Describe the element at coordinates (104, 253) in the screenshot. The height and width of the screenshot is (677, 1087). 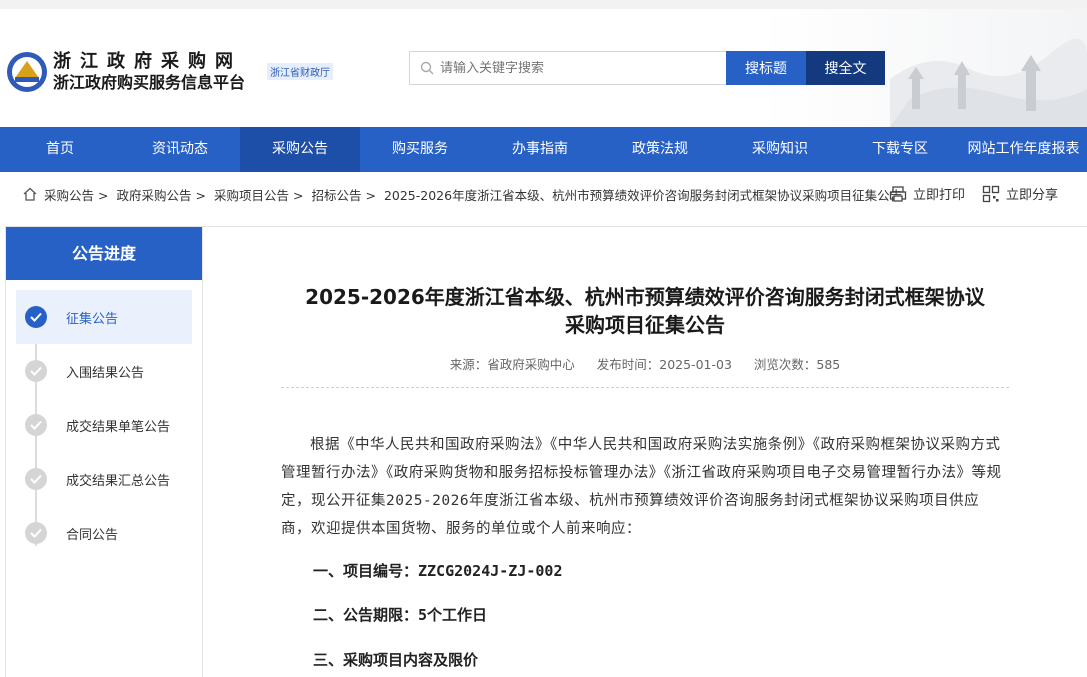
I see `sidebar-title: 公告进度` at that location.